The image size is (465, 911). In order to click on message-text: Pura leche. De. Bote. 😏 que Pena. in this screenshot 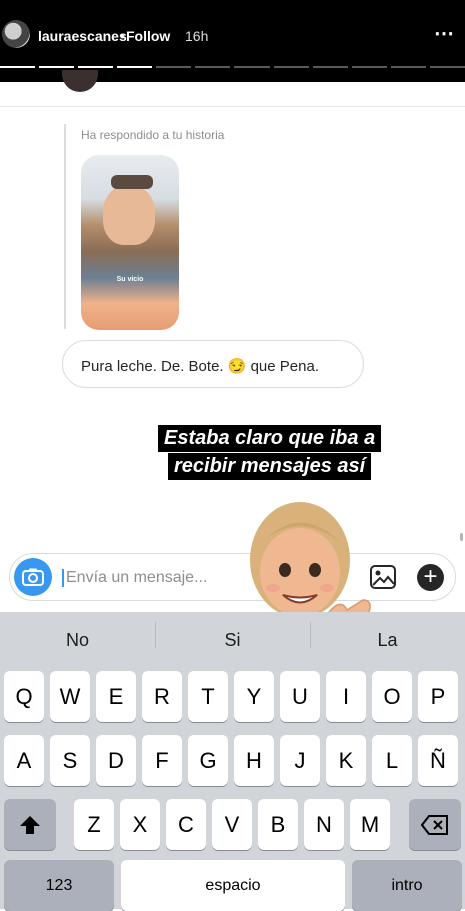, I will do `click(200, 366)`.